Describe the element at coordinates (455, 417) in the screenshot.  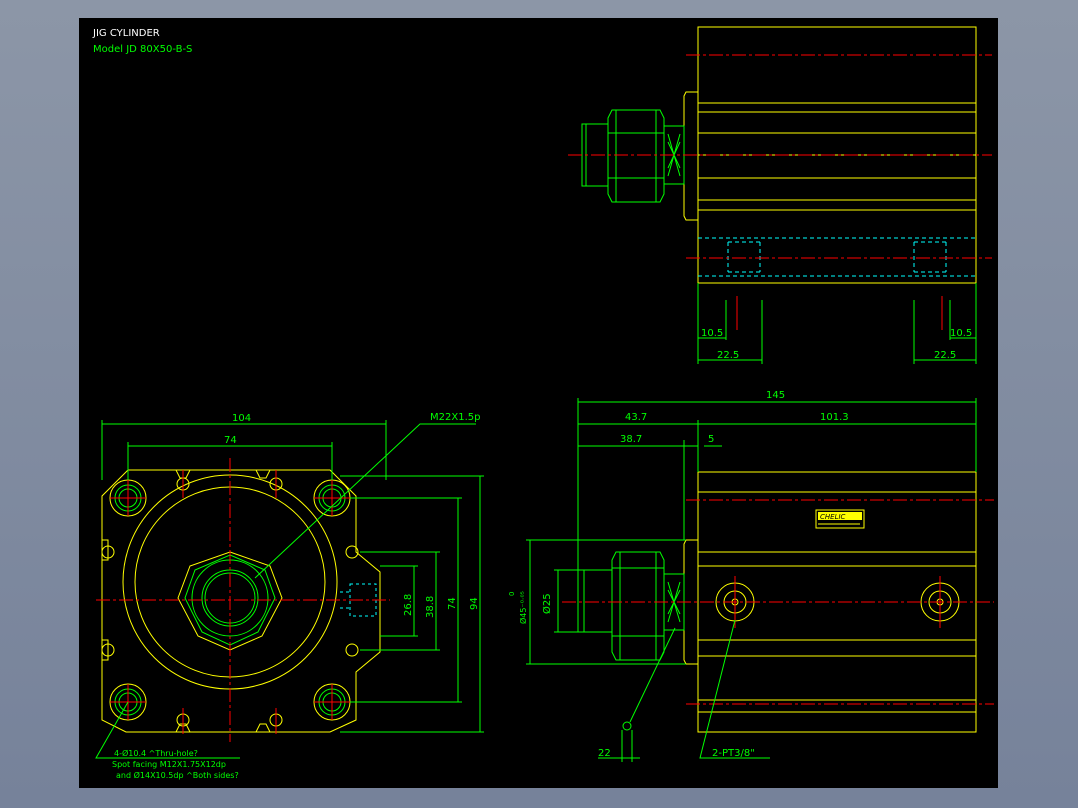
I see `thread-callout: M22X1.5p` at that location.